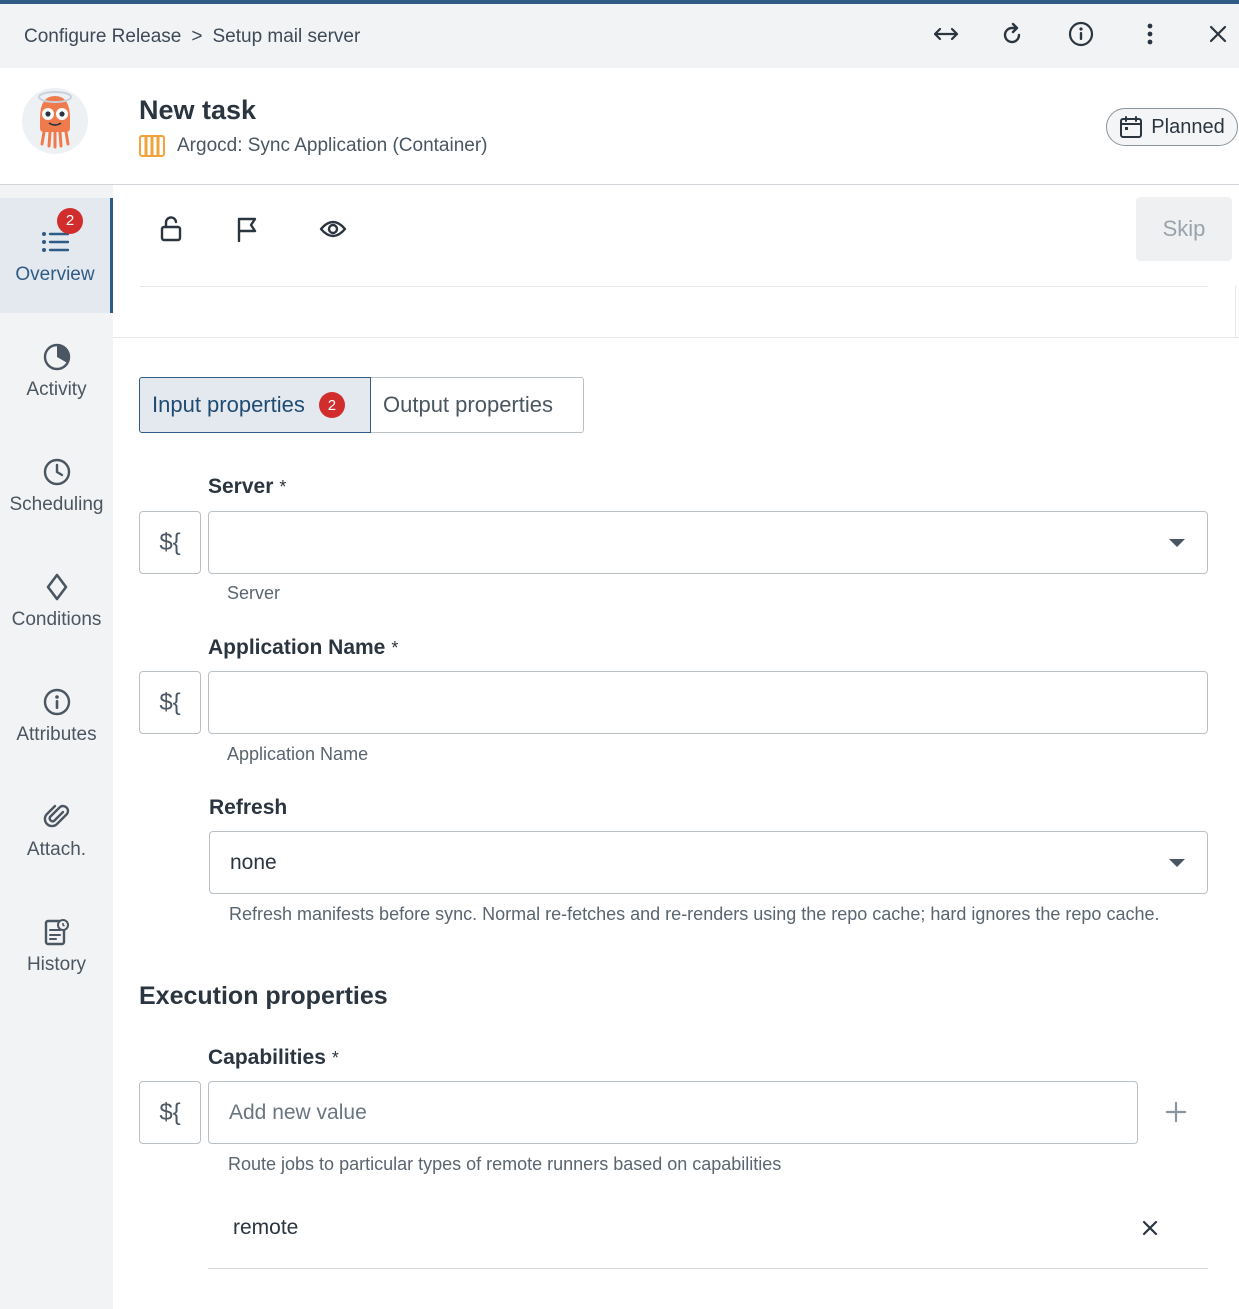 The image size is (1239, 1309). What do you see at coordinates (57, 932) in the screenshot?
I see `history-icon` at bounding box center [57, 932].